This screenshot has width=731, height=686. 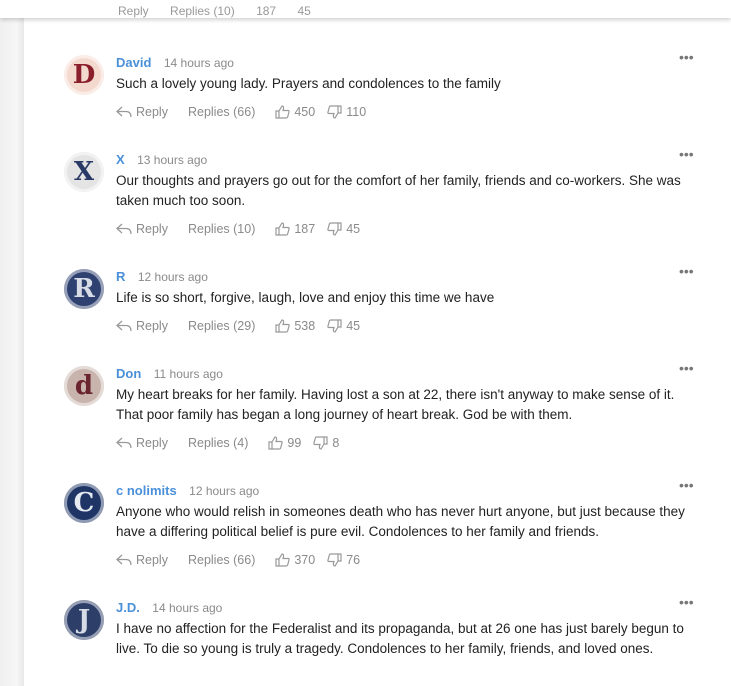 I want to click on comment-actions: Reply Replies (66) 370 76, so click(x=238, y=560).